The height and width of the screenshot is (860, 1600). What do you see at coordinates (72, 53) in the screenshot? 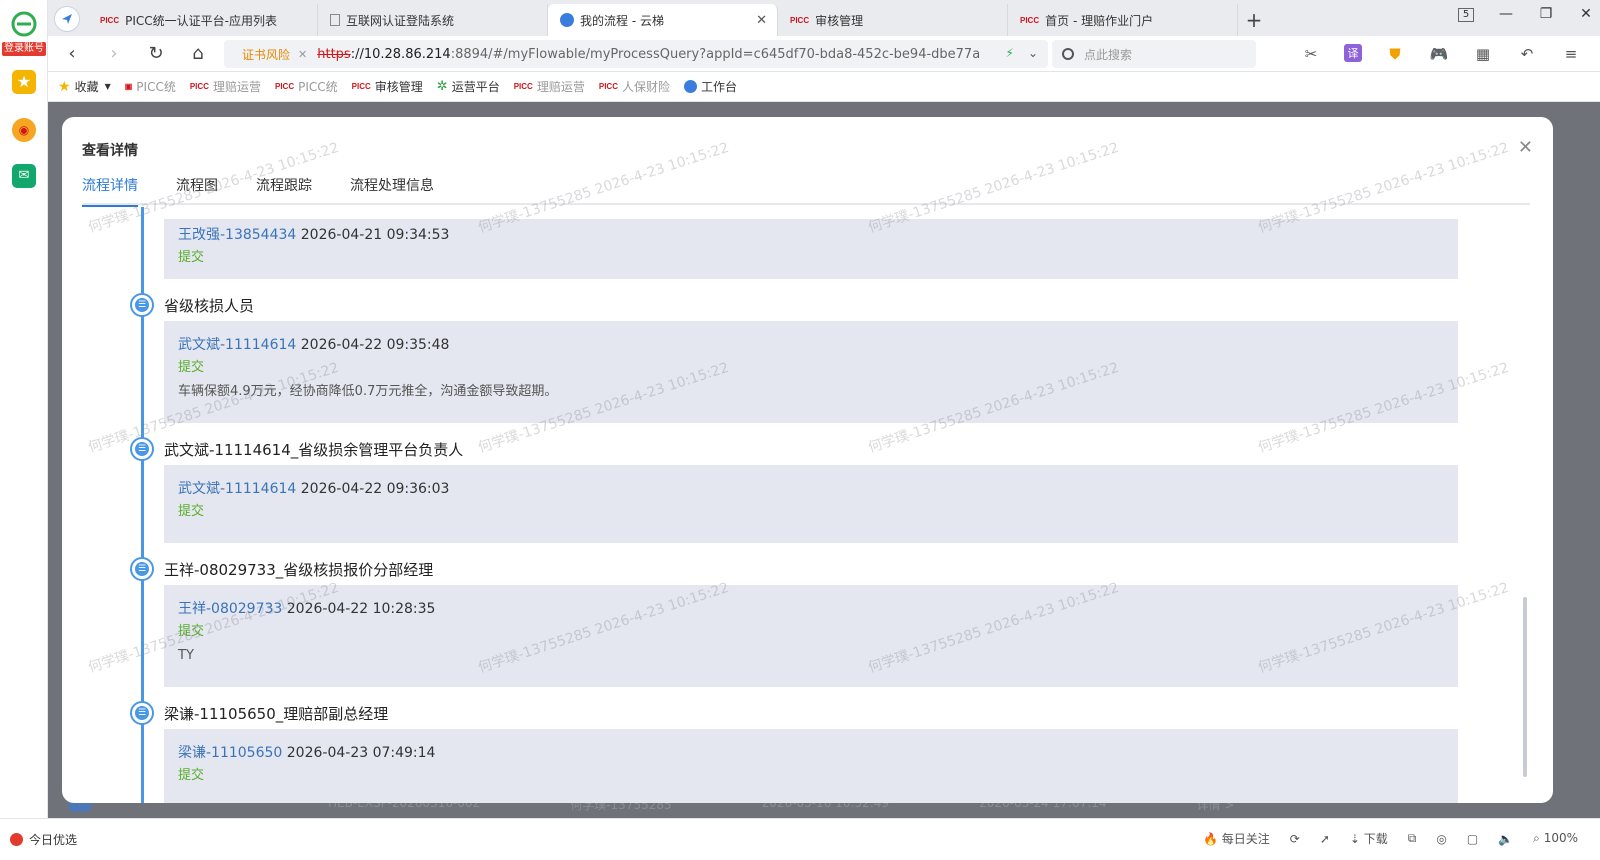
I see `back-icon: ‹` at bounding box center [72, 53].